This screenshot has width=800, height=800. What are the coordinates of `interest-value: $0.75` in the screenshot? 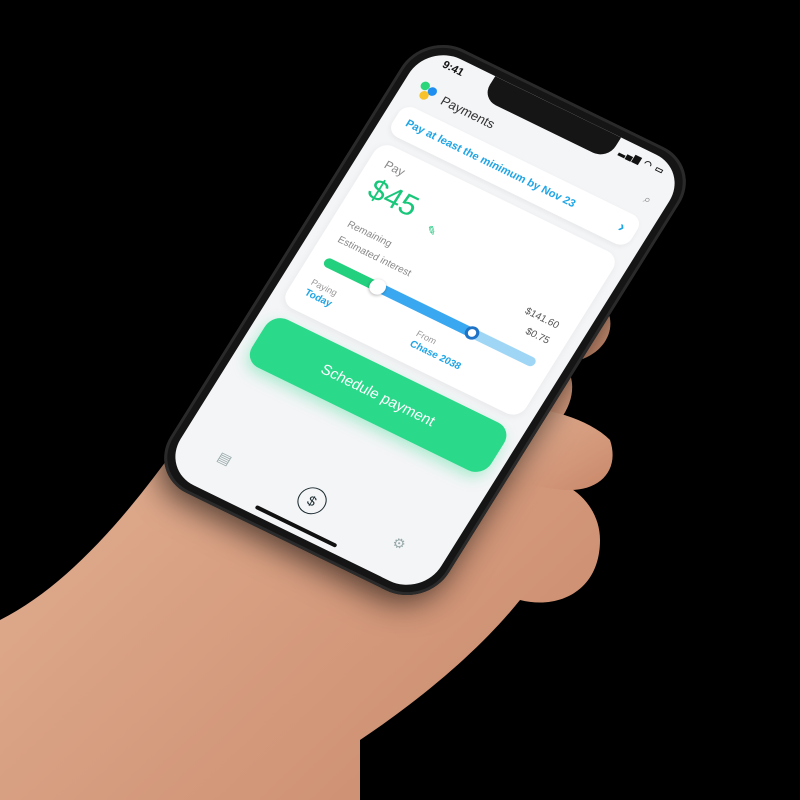 It's located at (537, 336).